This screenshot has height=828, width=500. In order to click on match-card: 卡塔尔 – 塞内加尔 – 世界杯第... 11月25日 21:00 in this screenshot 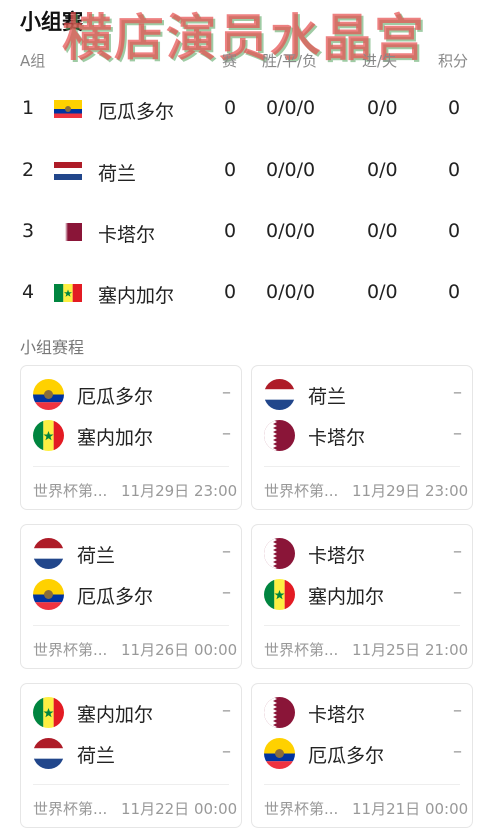, I will do `click(362, 596)`.